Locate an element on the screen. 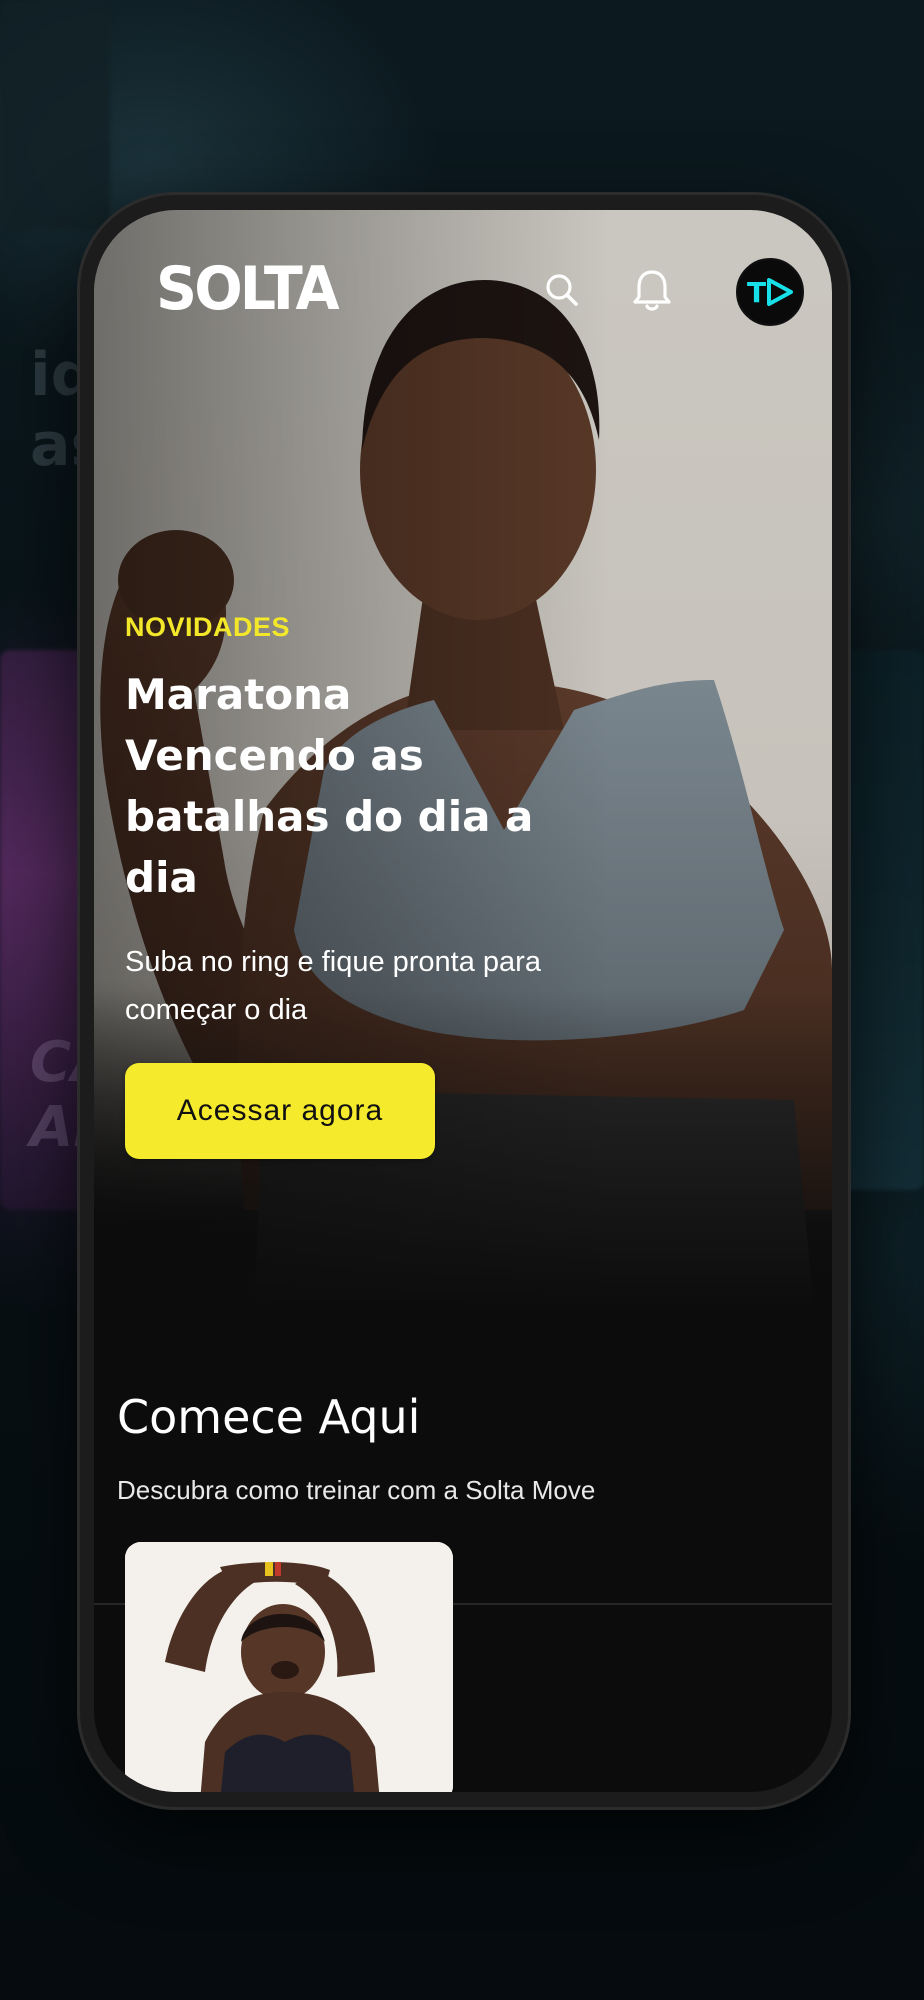 Image resolution: width=924 pixels, height=2000 pixels. hero-kicker: NOVIDADES is located at coordinates (208, 627).